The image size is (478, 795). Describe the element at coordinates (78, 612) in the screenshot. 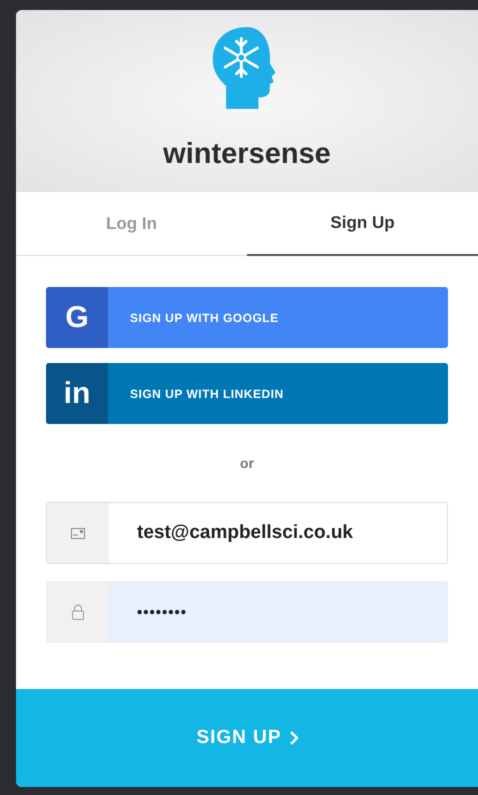

I see `padlock-icon` at that location.